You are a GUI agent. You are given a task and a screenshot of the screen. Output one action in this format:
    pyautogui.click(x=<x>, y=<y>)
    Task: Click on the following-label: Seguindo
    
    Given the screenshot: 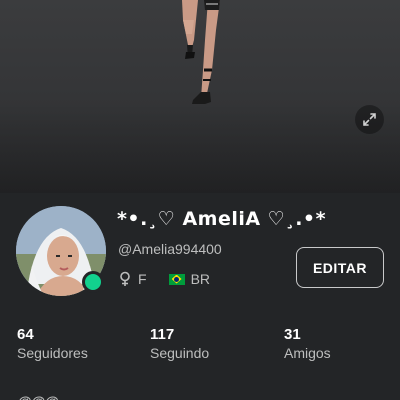 What is the action you would take?
    pyautogui.click(x=180, y=353)
    